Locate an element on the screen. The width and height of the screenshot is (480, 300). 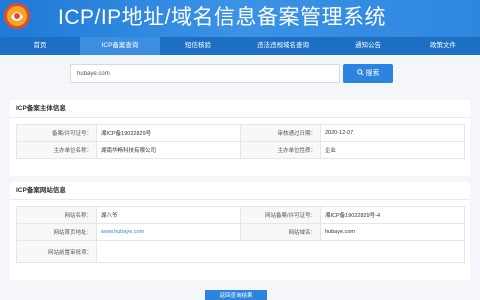
search-area: 搜索 is located at coordinates (240, 75).